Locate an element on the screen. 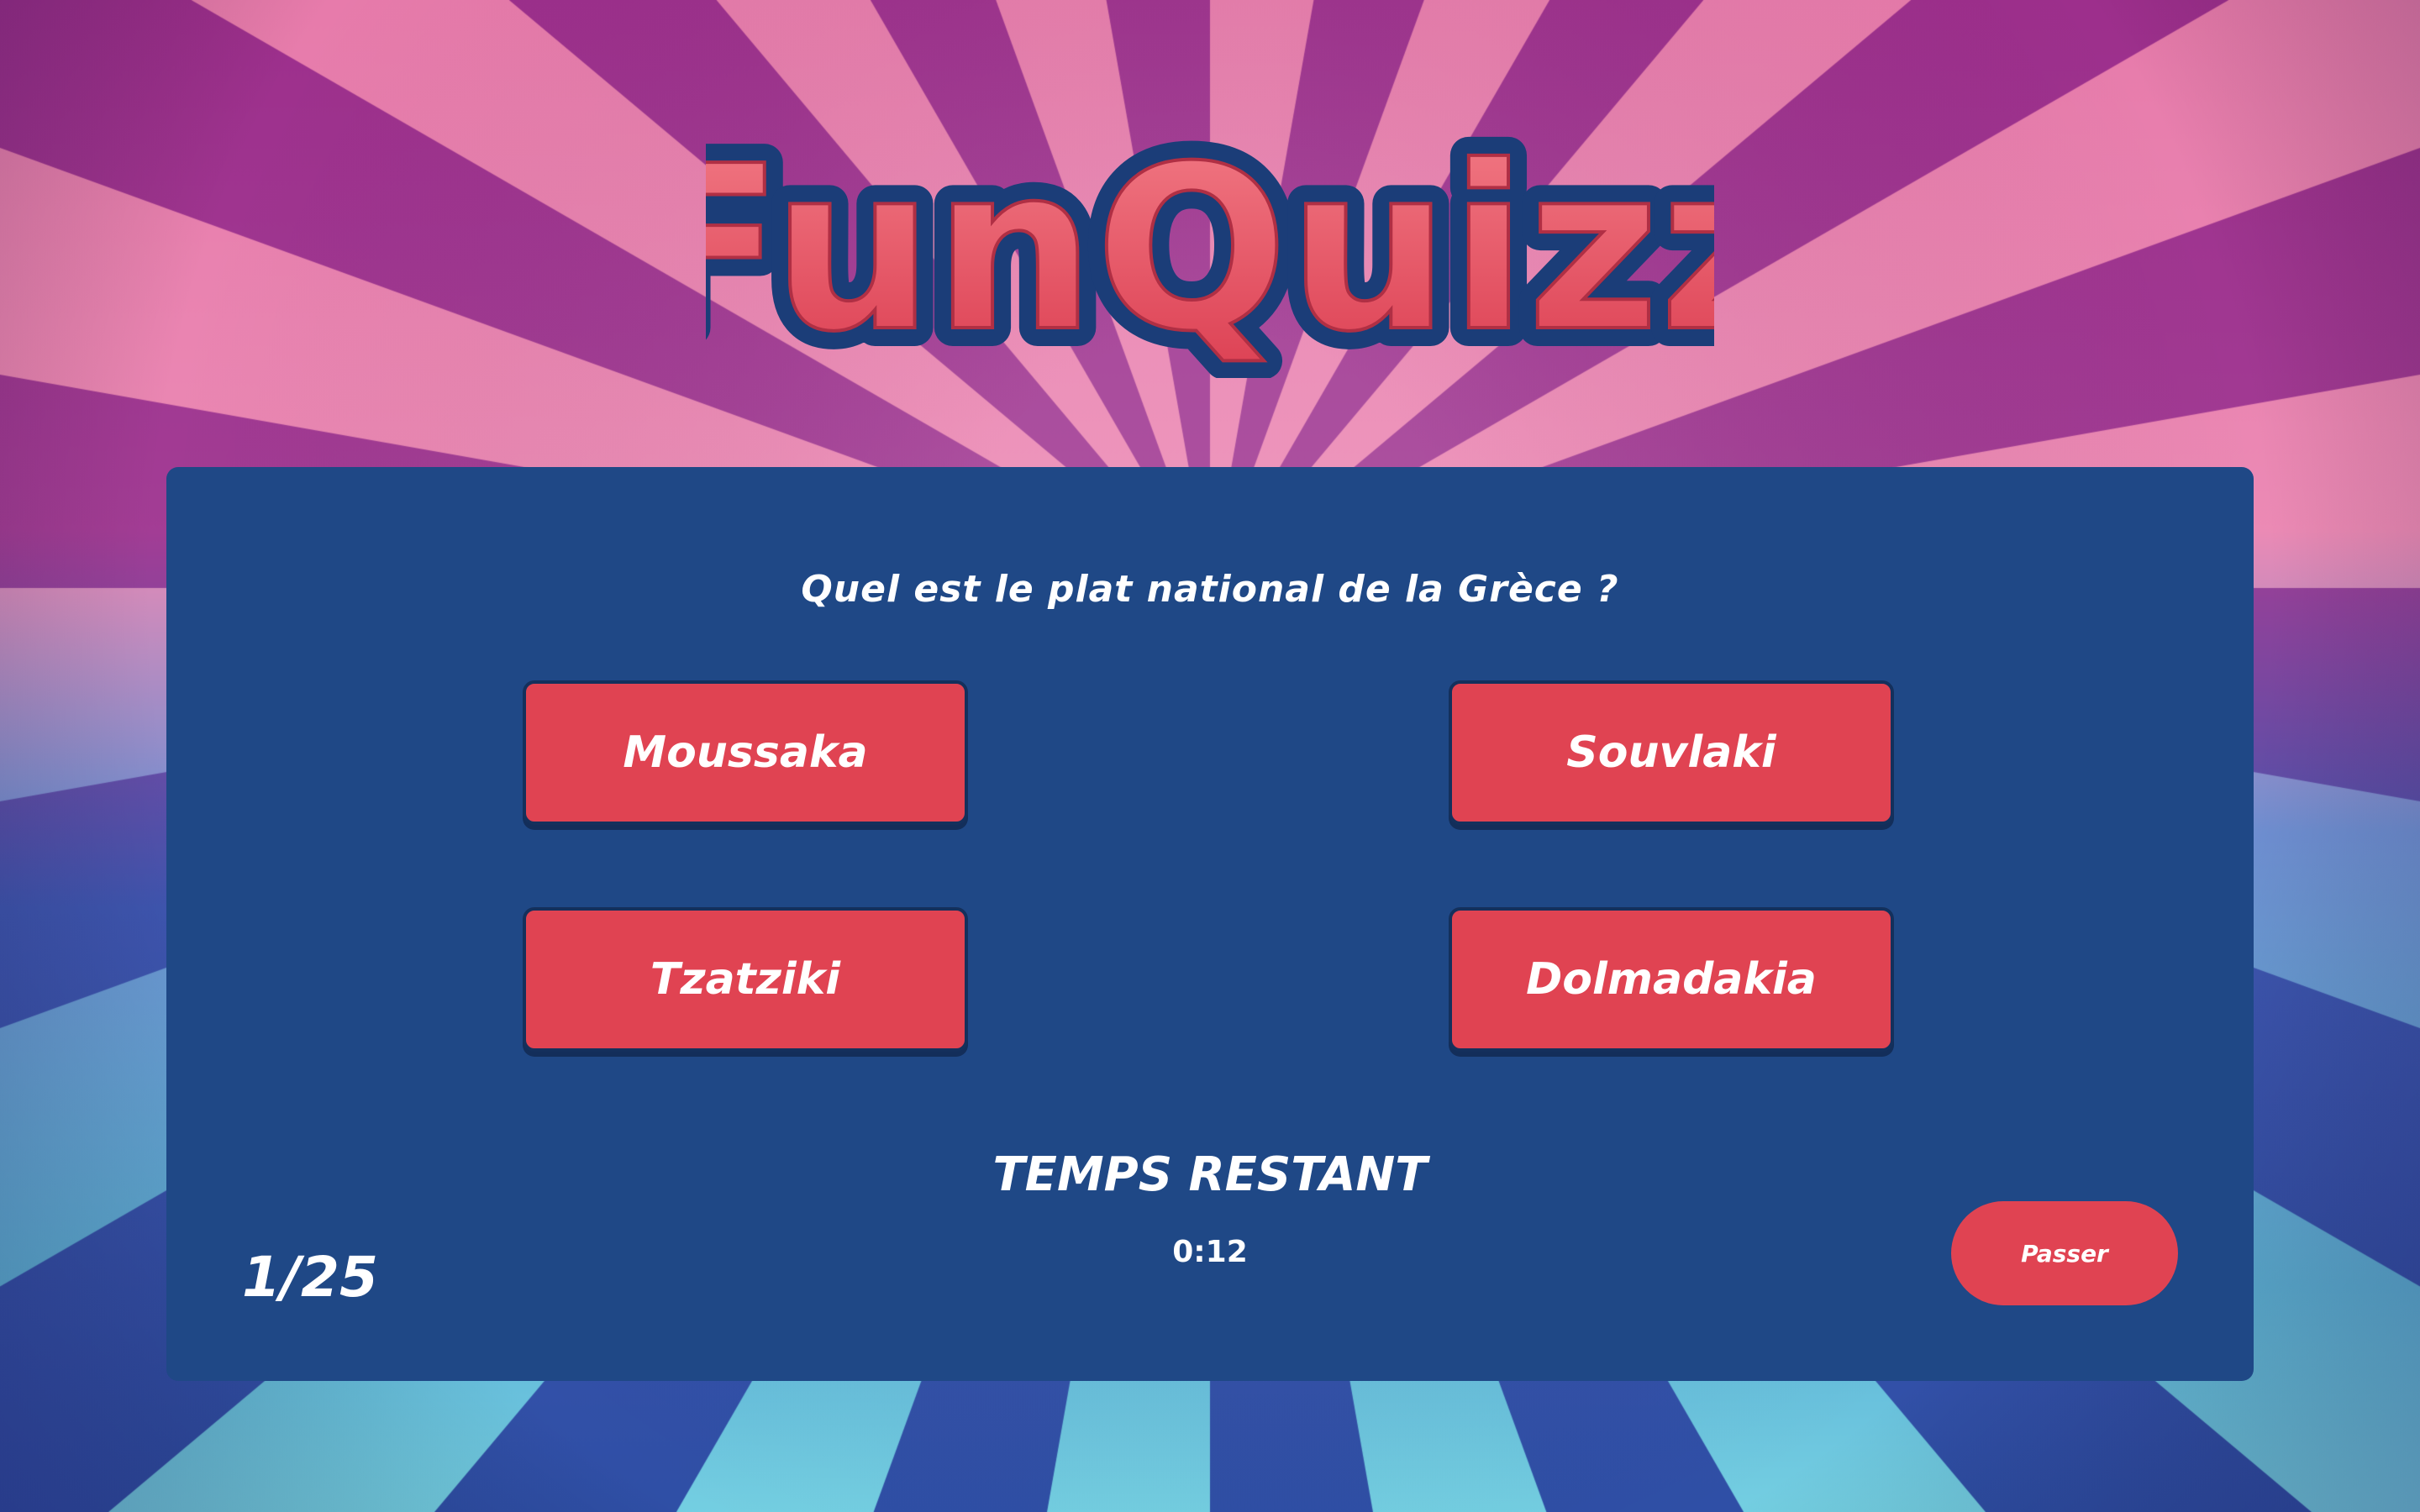  answer-button-1: Moussaka is located at coordinates (746, 752).